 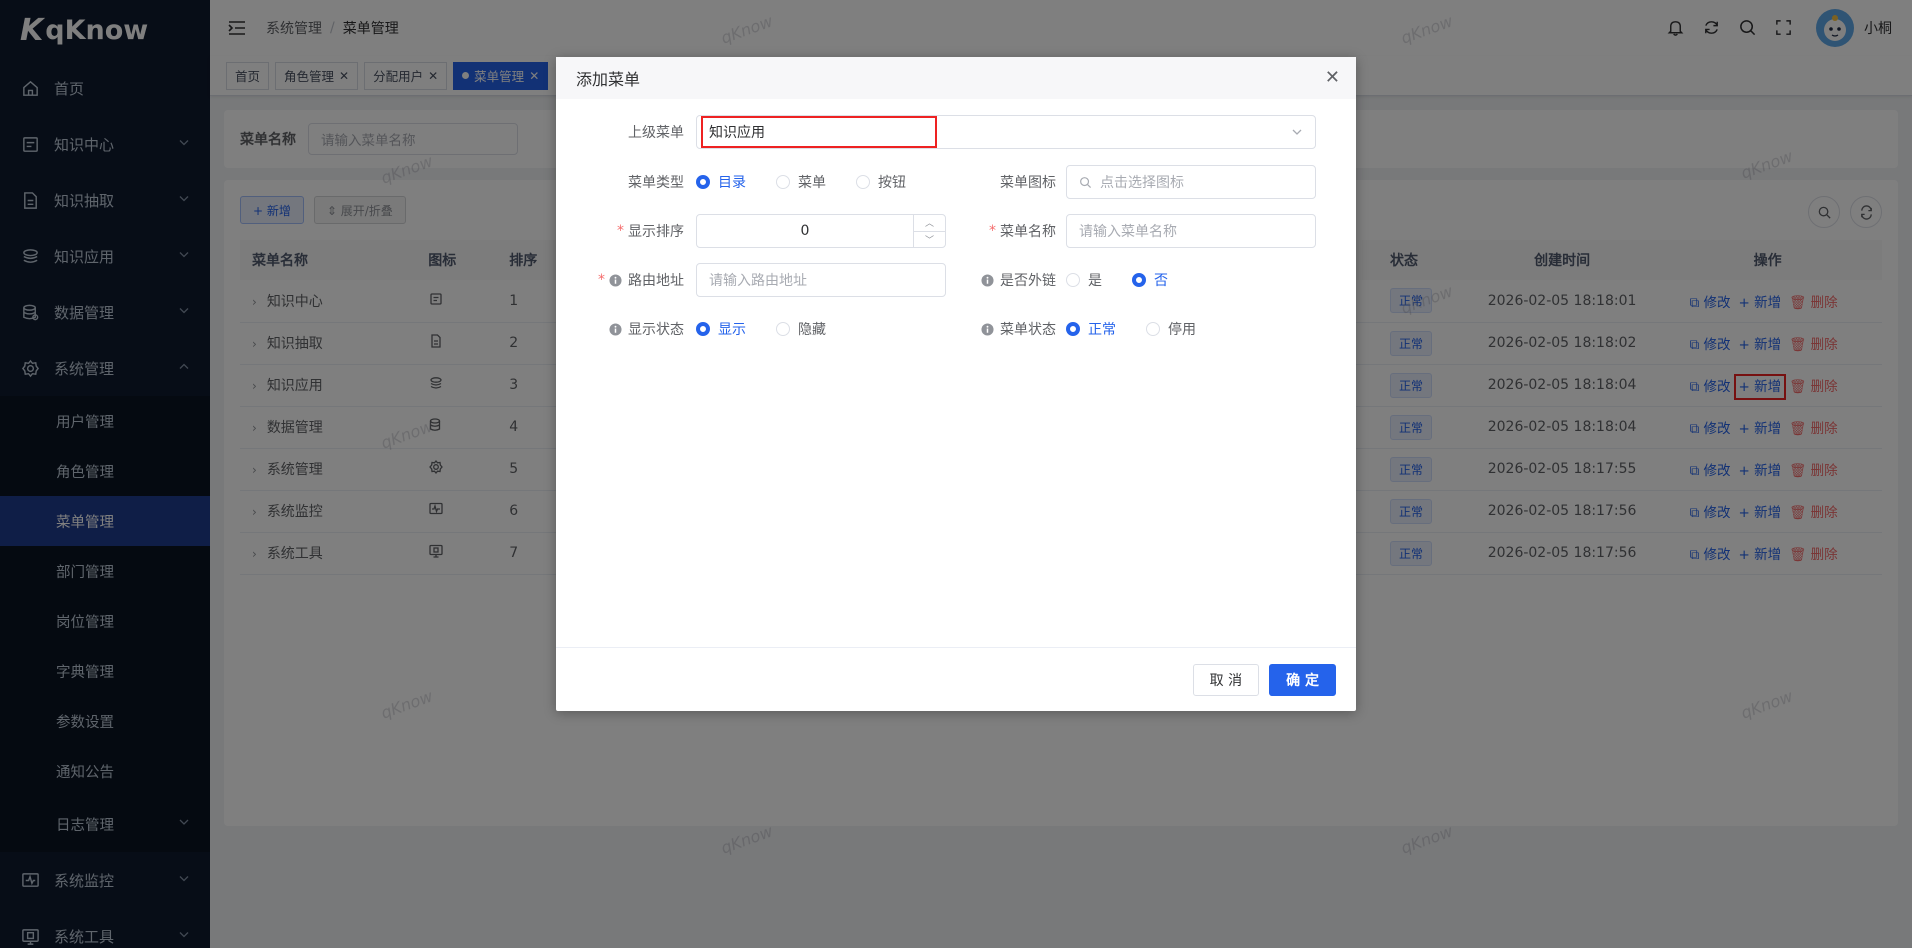 I want to click on form-row-path: * 路由地址 请输入路由地址 是否外链 是 否, so click(x=956, y=280).